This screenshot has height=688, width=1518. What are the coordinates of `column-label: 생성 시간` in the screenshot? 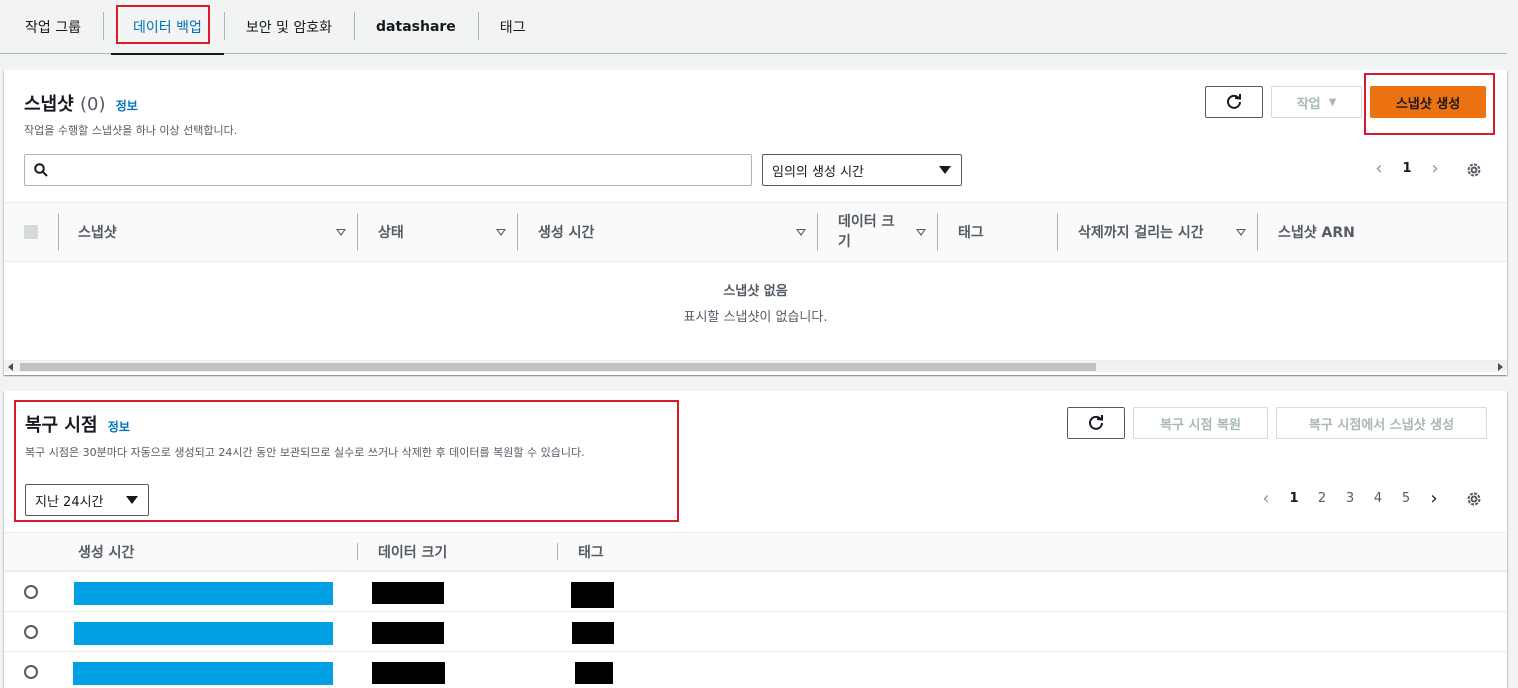 It's located at (566, 233).